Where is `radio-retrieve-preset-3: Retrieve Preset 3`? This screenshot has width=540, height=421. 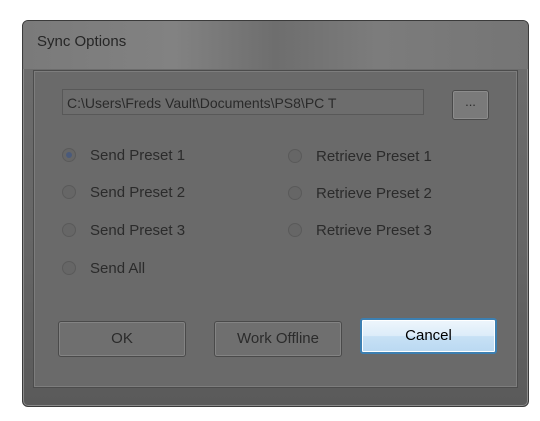 radio-retrieve-preset-3: Retrieve Preset 3 is located at coordinates (360, 230).